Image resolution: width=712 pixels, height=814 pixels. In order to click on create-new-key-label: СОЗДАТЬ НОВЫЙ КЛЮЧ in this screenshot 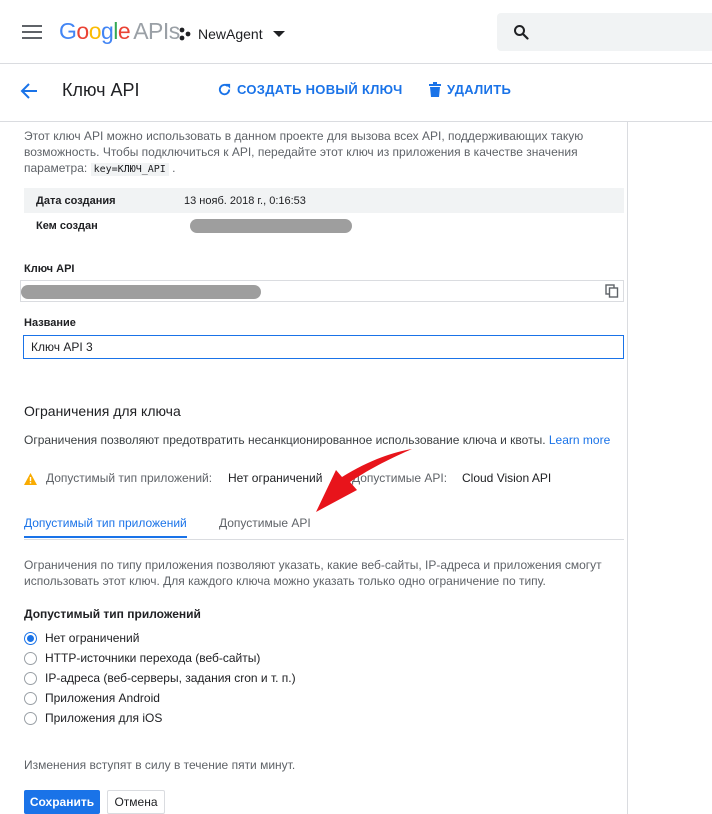, I will do `click(320, 89)`.